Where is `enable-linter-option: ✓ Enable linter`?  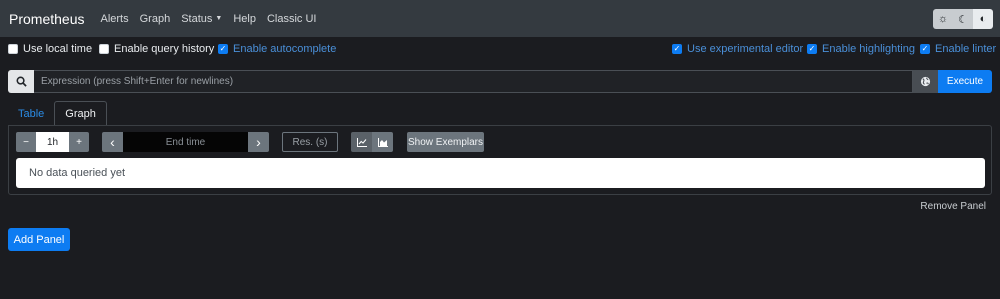 enable-linter-option: ✓ Enable linter is located at coordinates (958, 49).